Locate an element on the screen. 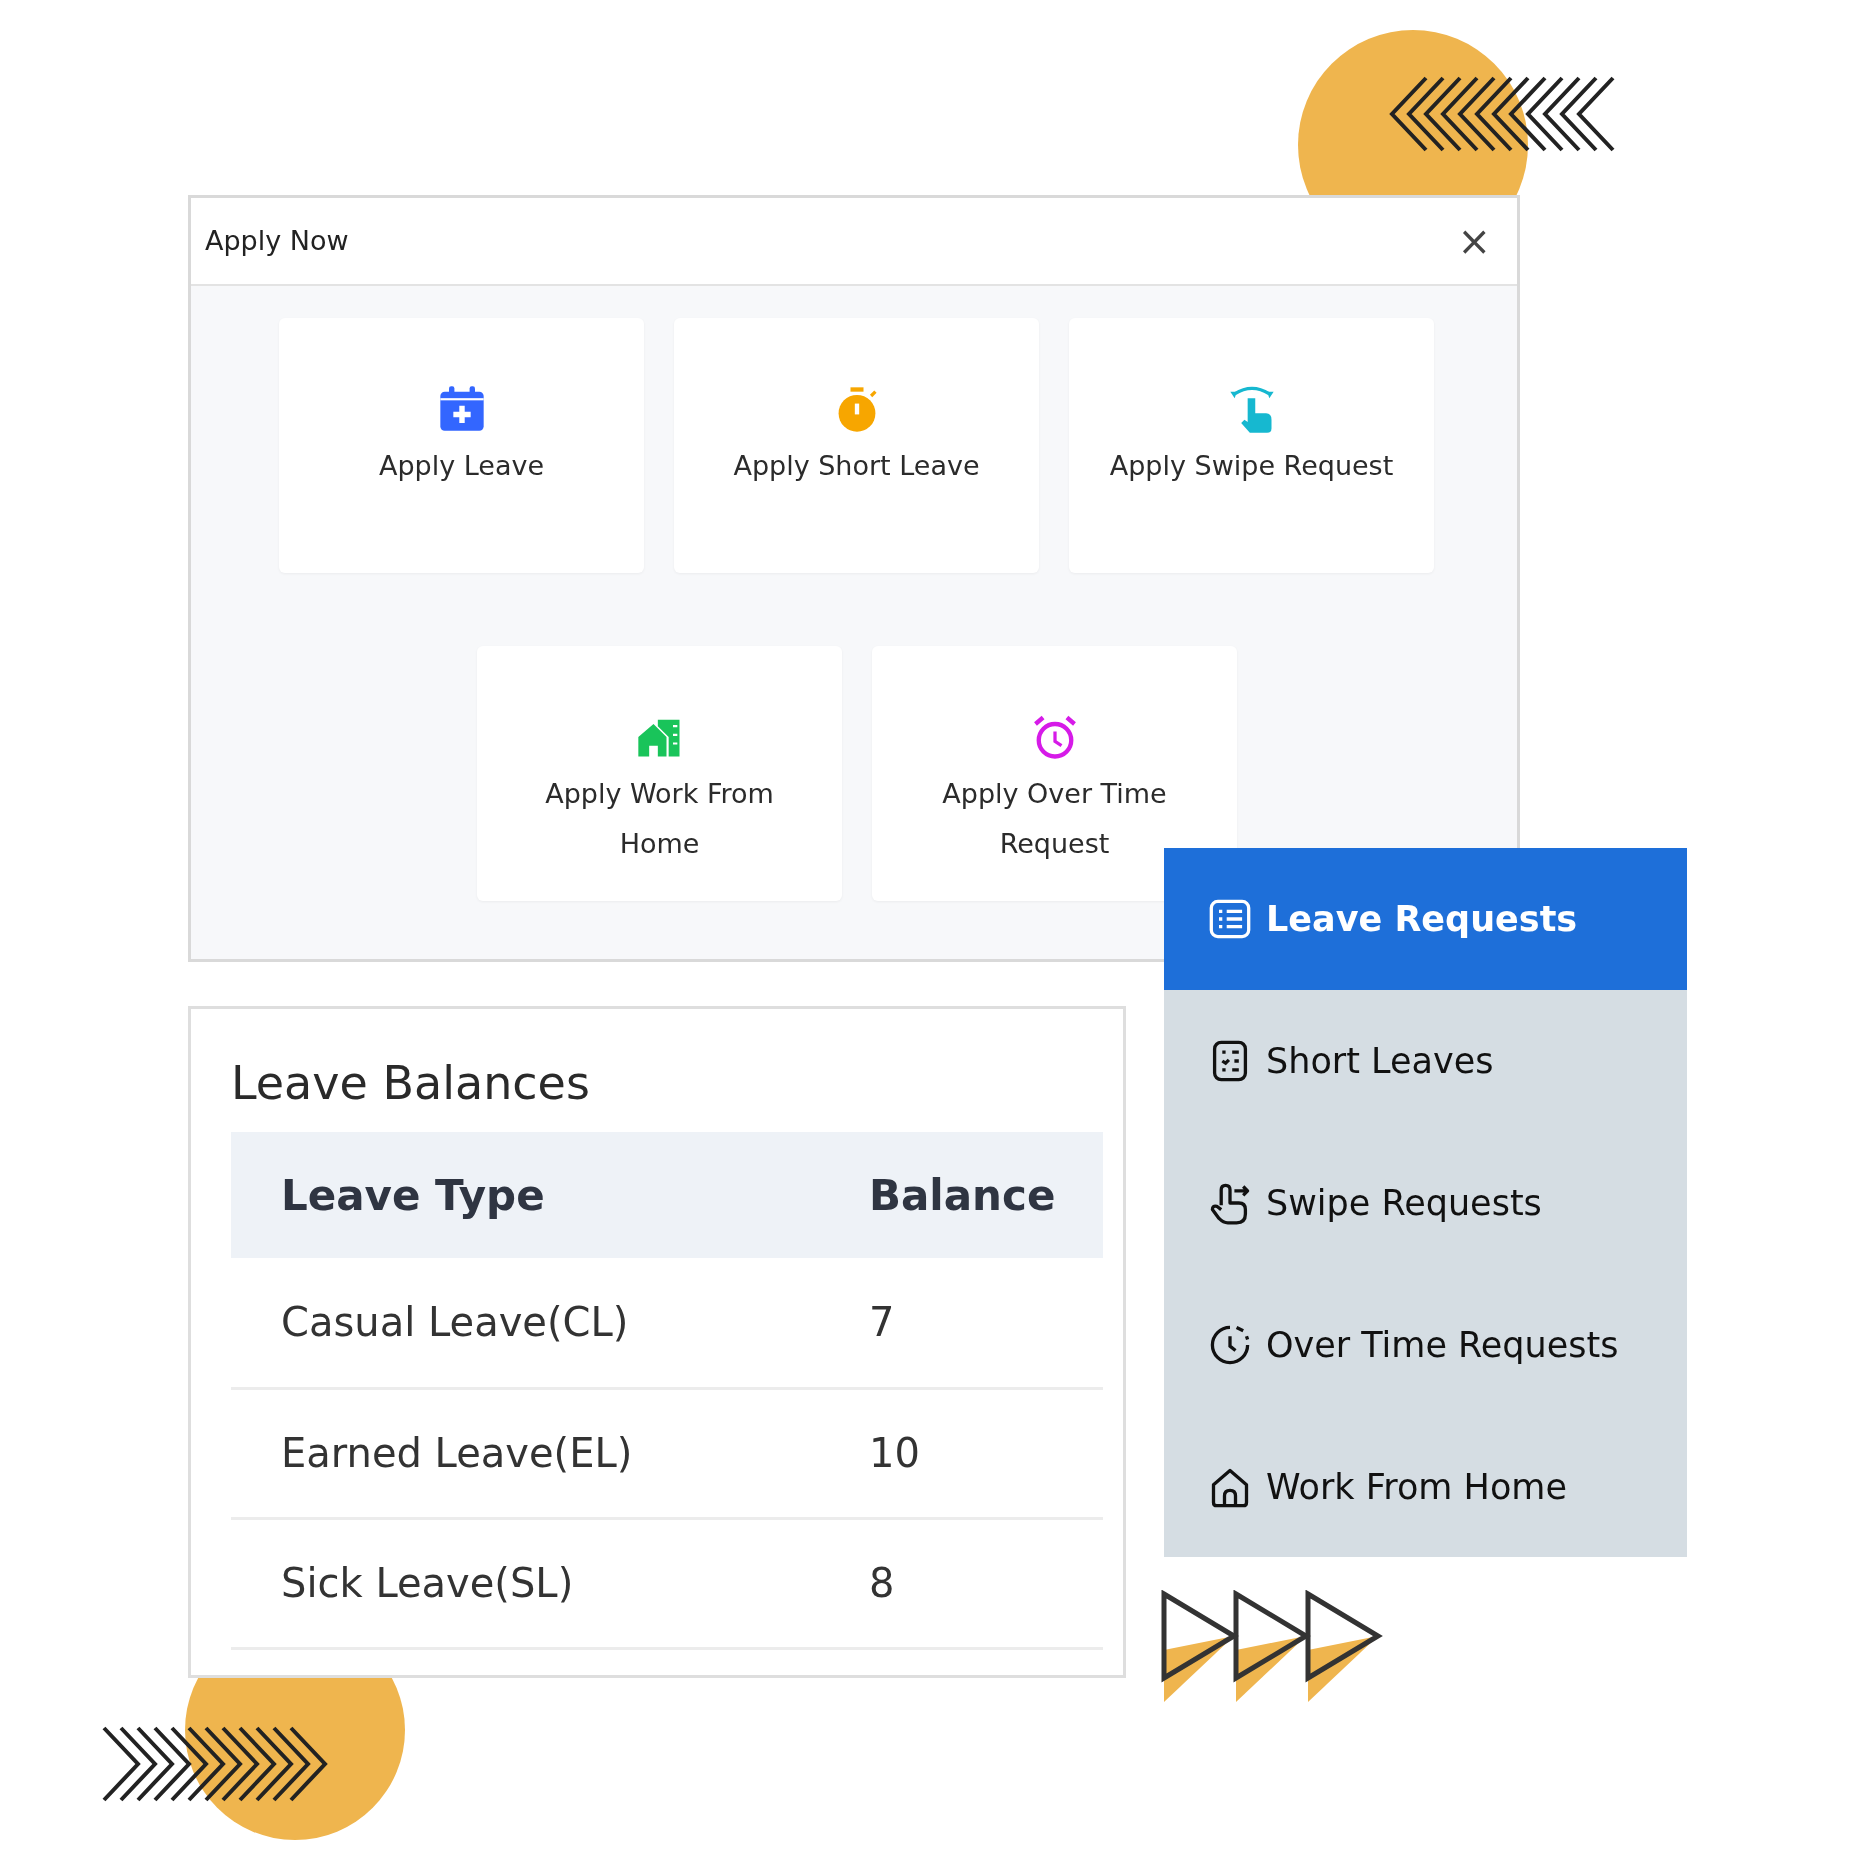 The width and height of the screenshot is (1875, 1875). table-cell: 8 is located at coordinates (985, 1583).